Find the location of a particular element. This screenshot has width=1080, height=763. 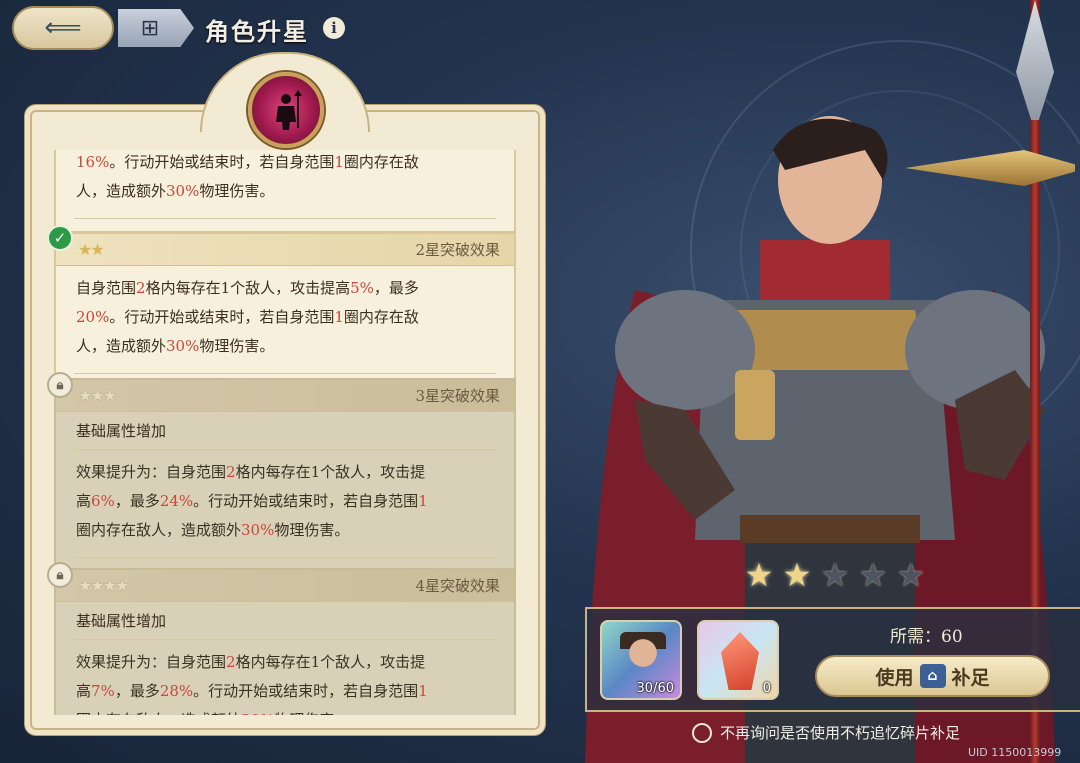

description-text: 自身范围 is located at coordinates (106, 288).